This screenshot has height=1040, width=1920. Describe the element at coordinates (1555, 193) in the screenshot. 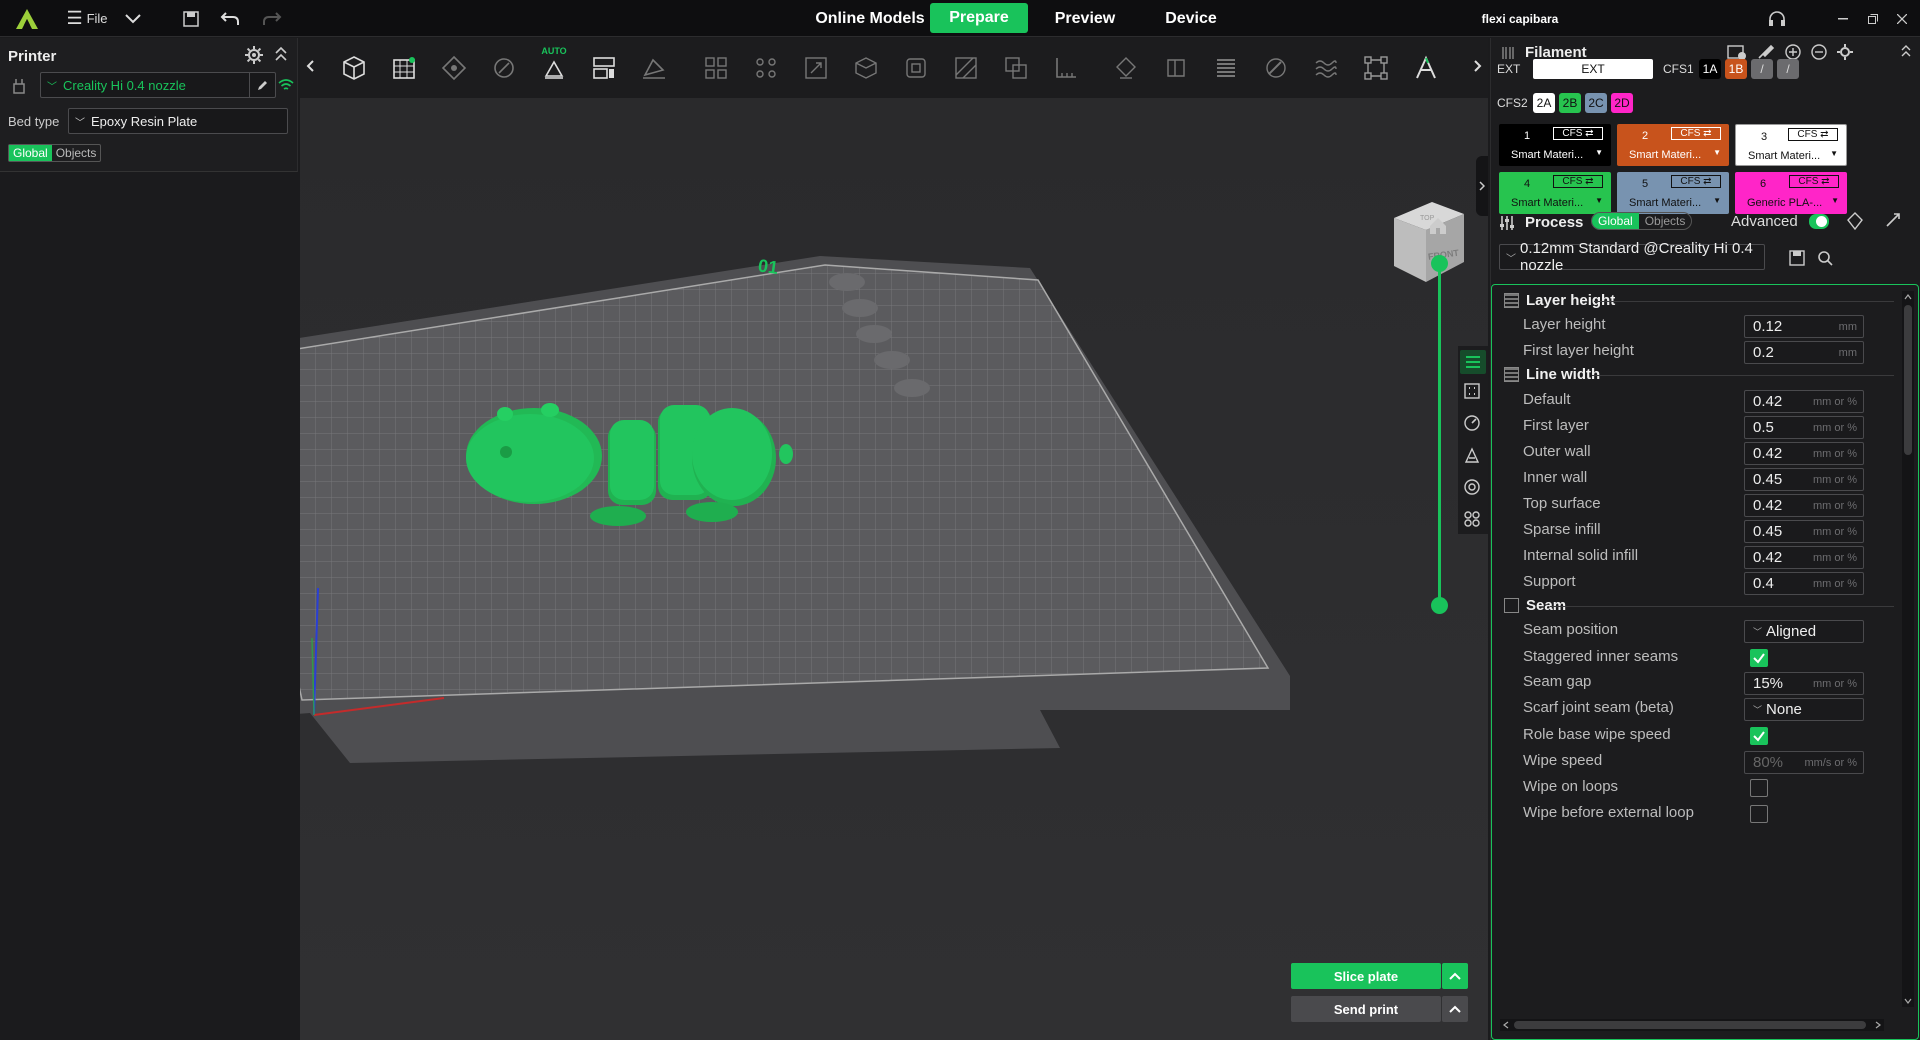

I see `filament-slot-4: 4 CFS ⇄ Smart Materi... ▼` at that location.